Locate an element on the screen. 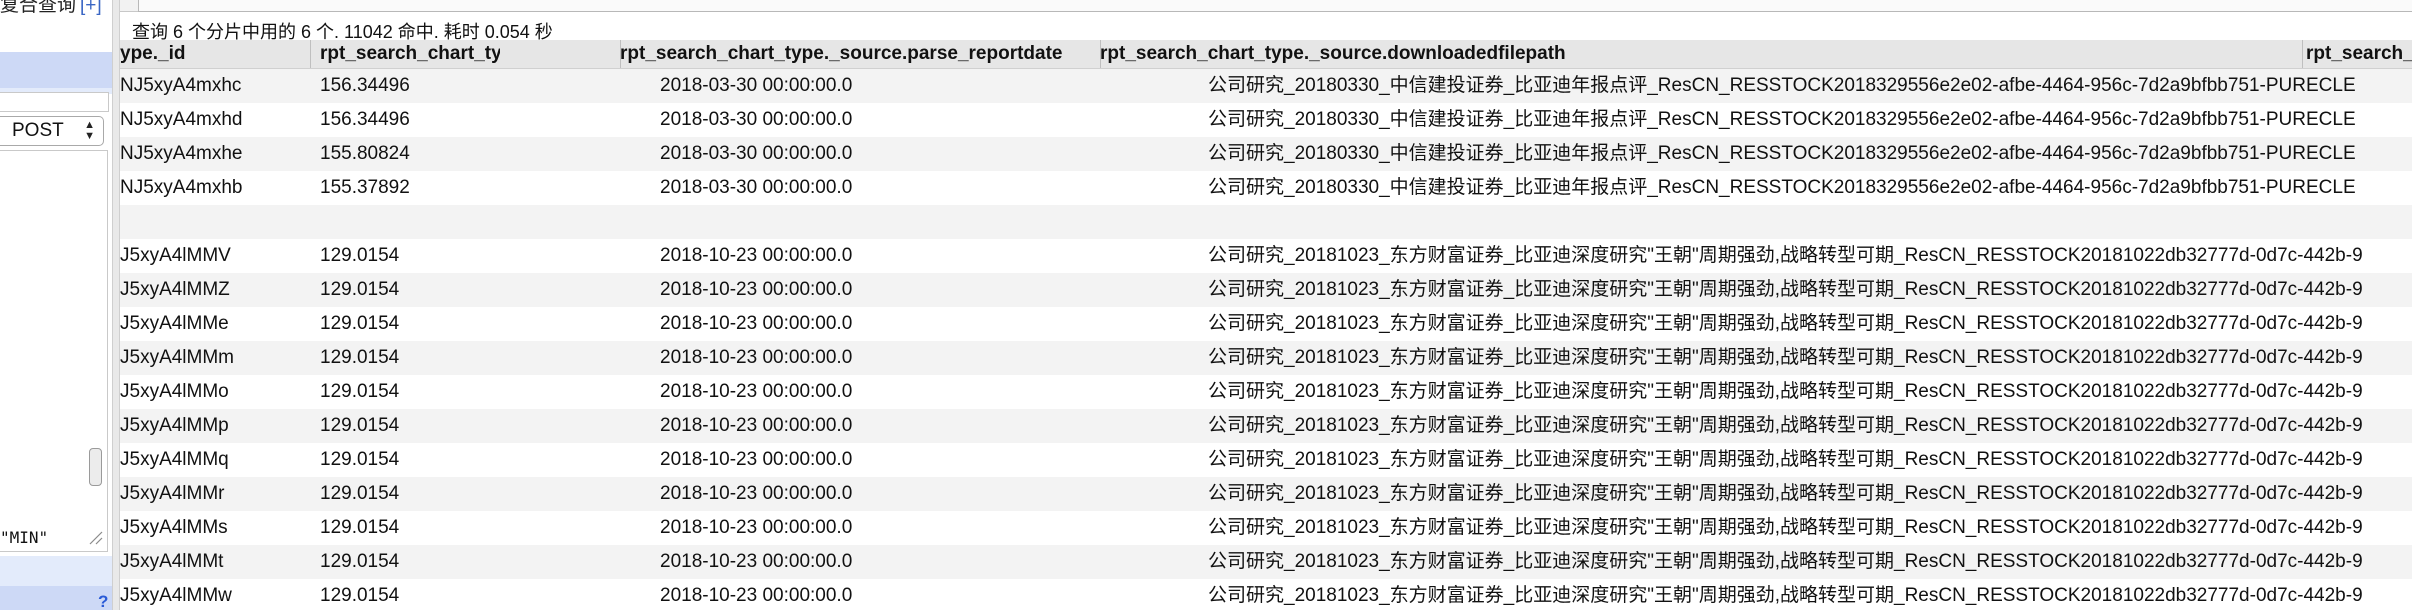 The height and width of the screenshot is (610, 2412). query-panel-title: 复合查询 [+] is located at coordinates (51, 8).